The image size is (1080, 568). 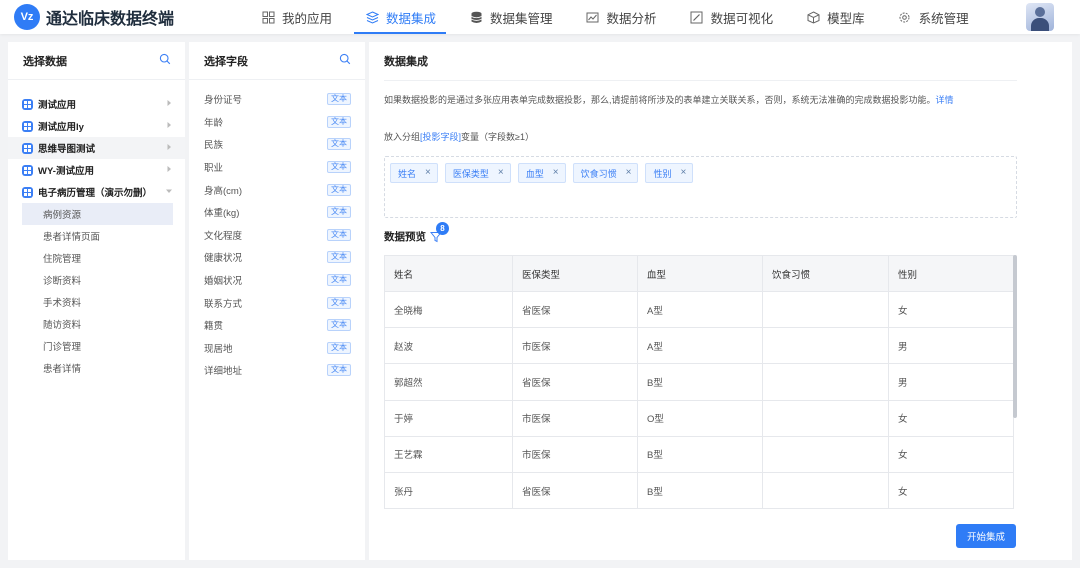 What do you see at coordinates (439, 233) in the screenshot?
I see `filter-button: 8` at bounding box center [439, 233].